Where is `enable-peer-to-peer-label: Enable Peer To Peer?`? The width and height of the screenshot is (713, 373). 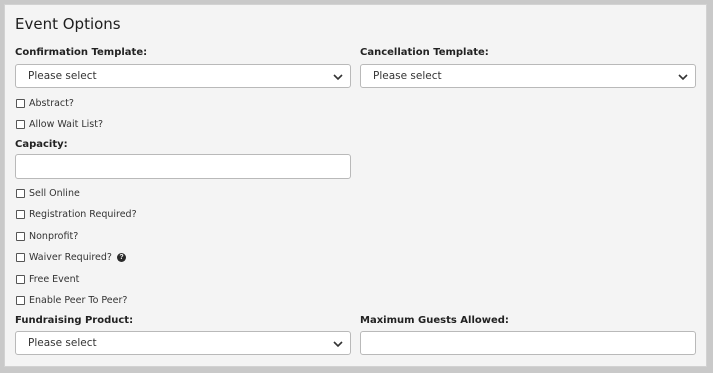 enable-peer-to-peer-label: Enable Peer To Peer? is located at coordinates (78, 300).